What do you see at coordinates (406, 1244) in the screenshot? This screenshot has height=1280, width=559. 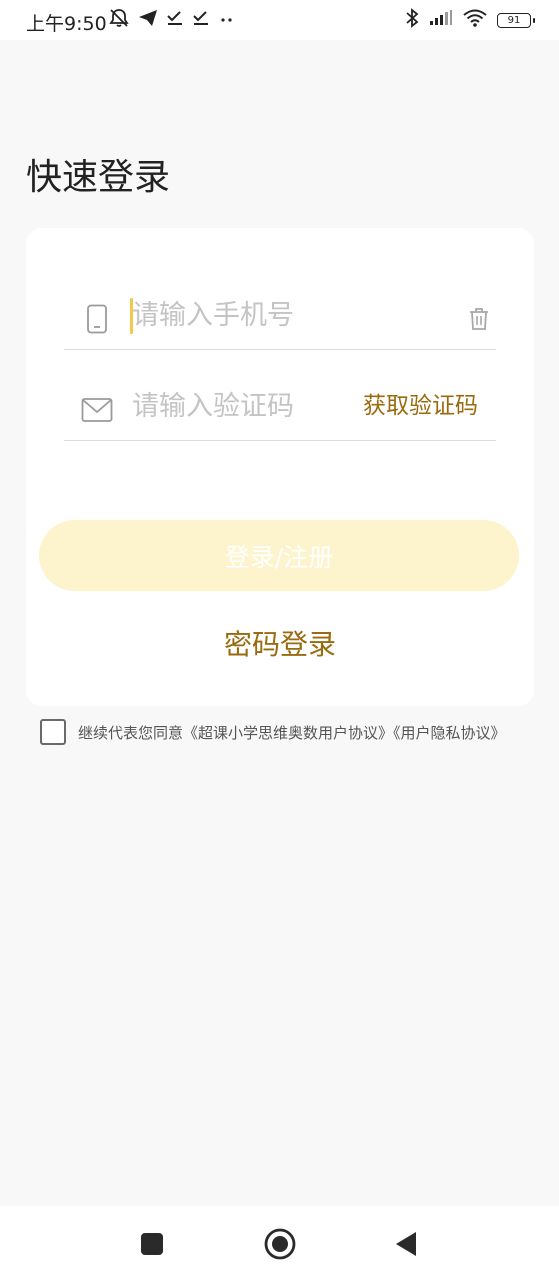 I see `back-icon` at bounding box center [406, 1244].